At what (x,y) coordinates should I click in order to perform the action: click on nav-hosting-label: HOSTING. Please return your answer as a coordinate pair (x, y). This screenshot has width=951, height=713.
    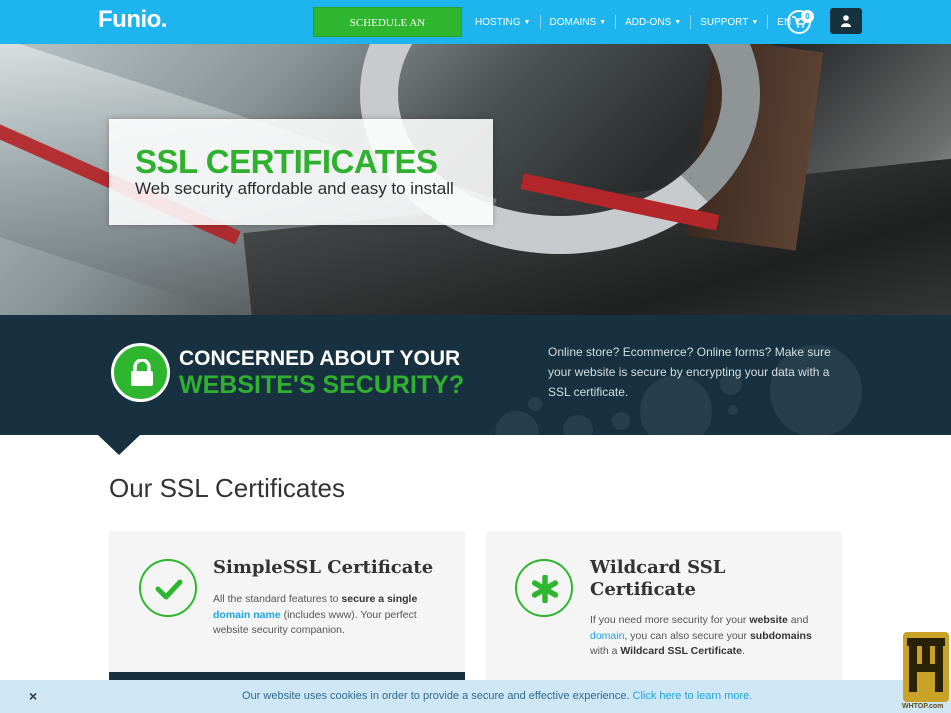
    Looking at the image, I should click on (498, 22).